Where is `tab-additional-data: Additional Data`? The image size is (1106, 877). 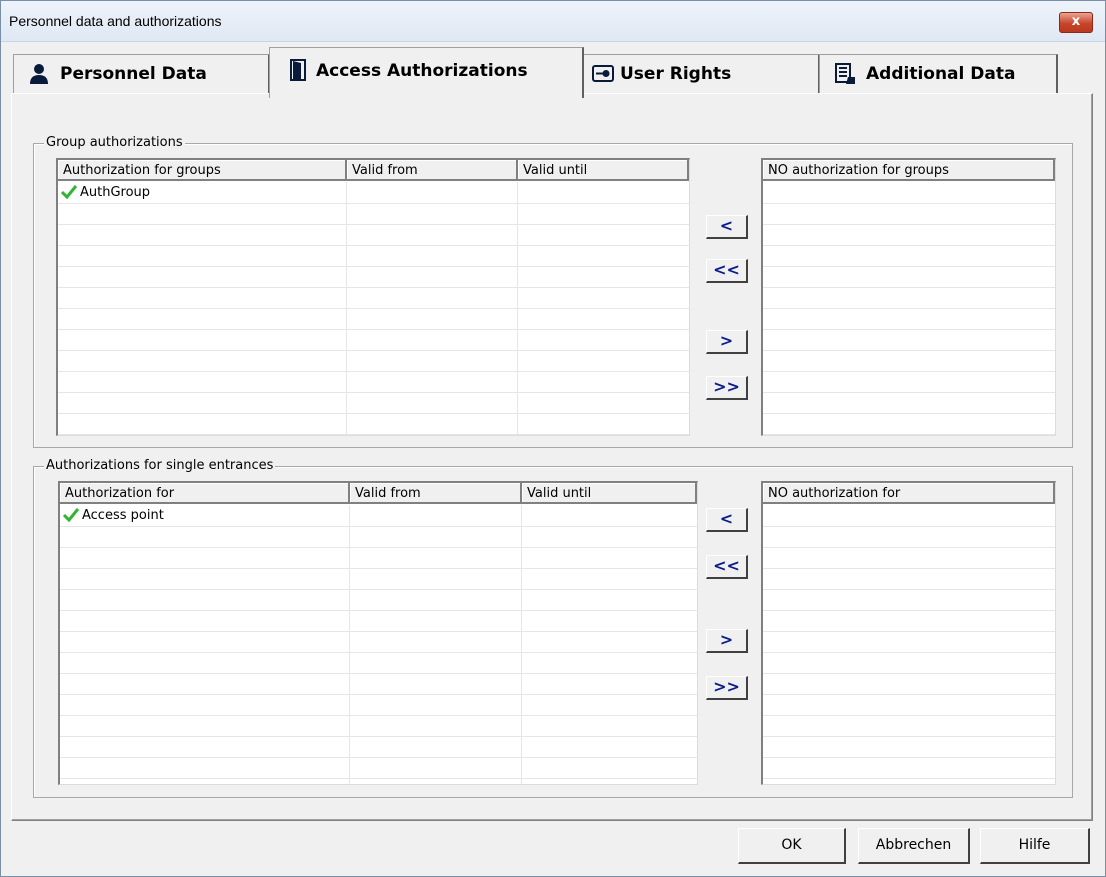
tab-additional-data: Additional Data is located at coordinates (938, 73).